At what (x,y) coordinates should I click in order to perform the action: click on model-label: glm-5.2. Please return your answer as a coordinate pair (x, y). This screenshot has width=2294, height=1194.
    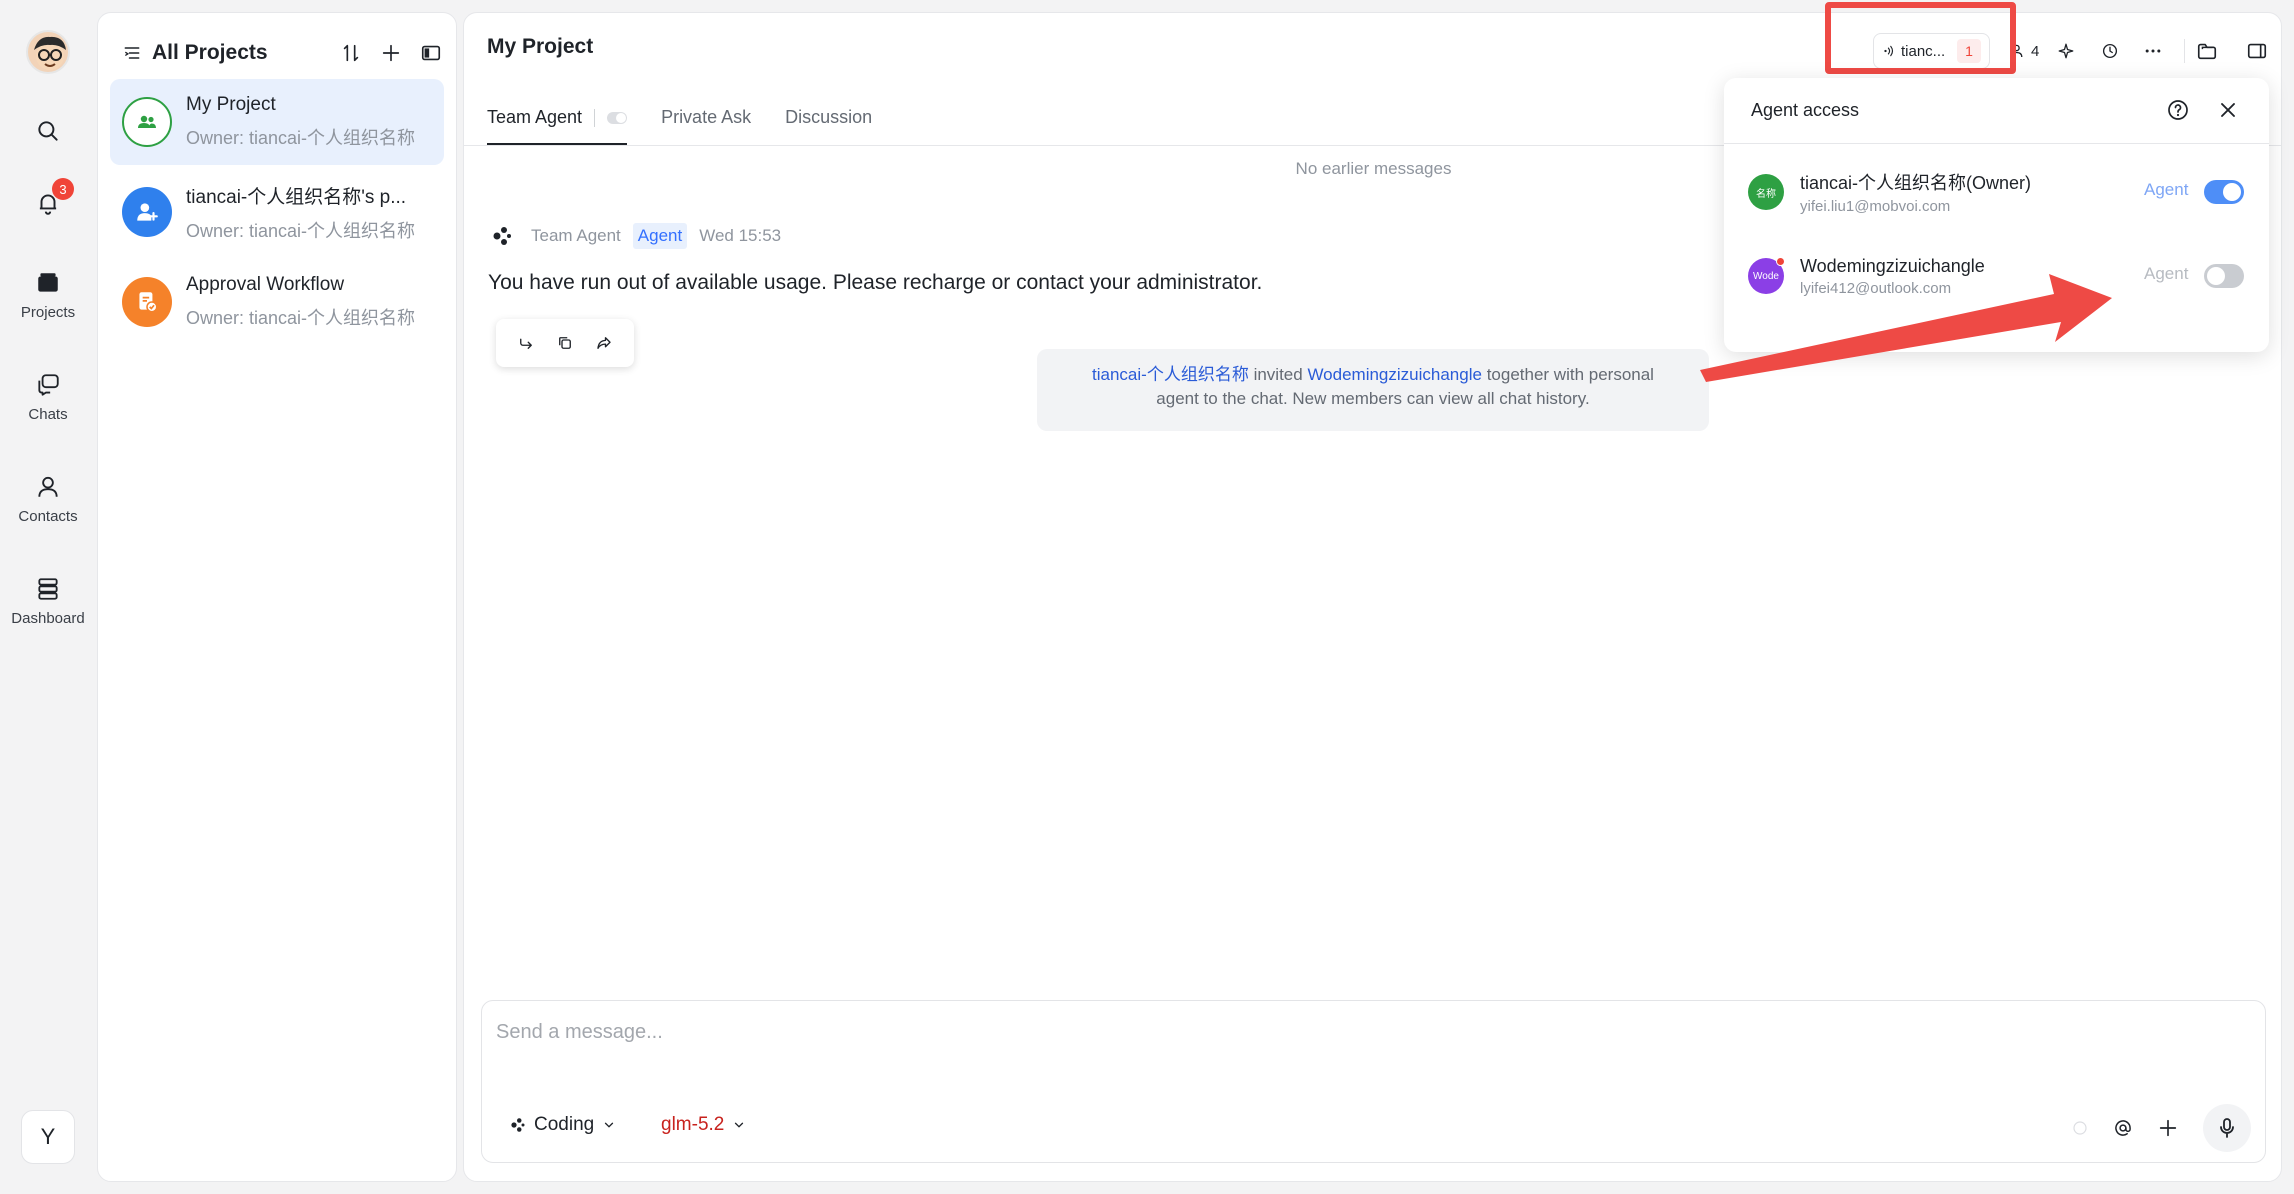
    Looking at the image, I should click on (693, 1124).